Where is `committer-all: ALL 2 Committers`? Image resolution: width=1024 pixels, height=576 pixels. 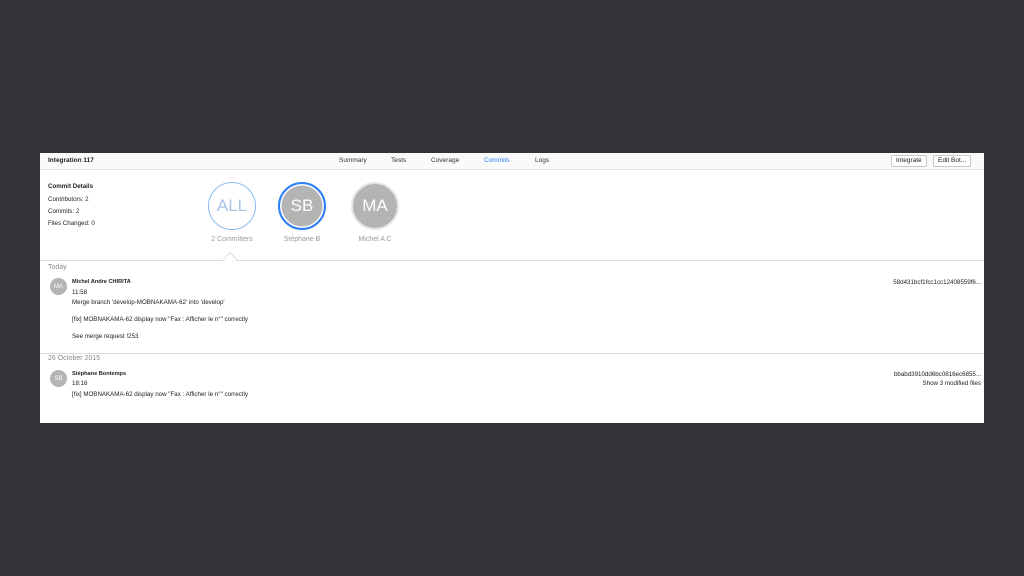 committer-all: ALL 2 Committers is located at coordinates (232, 212).